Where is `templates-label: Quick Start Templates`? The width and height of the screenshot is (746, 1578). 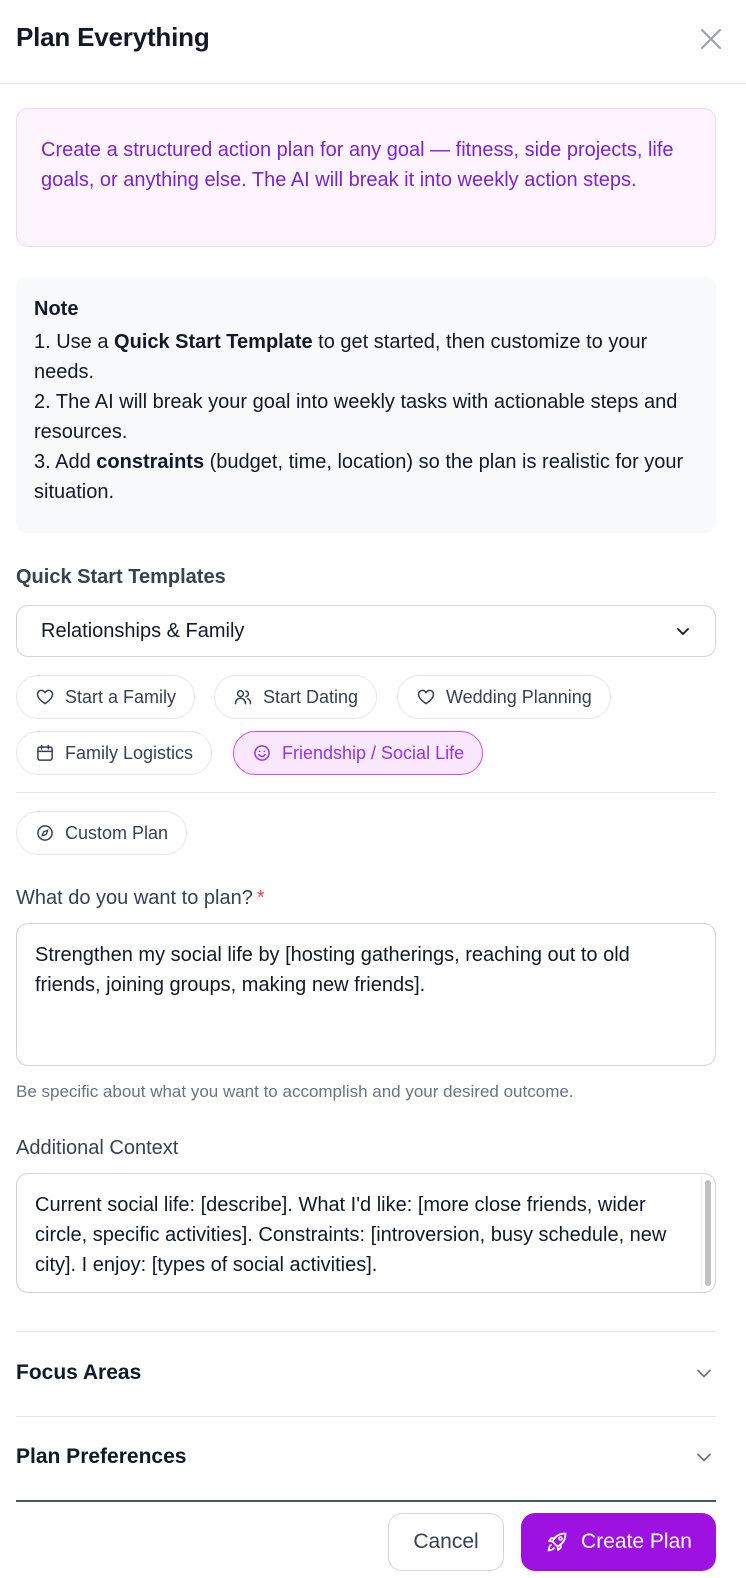 templates-label: Quick Start Templates is located at coordinates (121, 577).